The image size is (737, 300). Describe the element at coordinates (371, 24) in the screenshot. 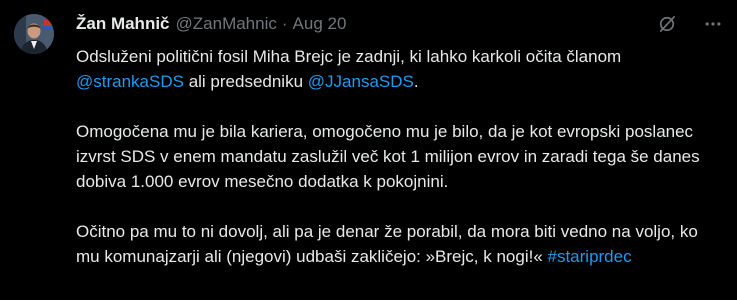

I see `tweet-header: Žan Mahnič @ZanMahnic · Aug 20` at that location.